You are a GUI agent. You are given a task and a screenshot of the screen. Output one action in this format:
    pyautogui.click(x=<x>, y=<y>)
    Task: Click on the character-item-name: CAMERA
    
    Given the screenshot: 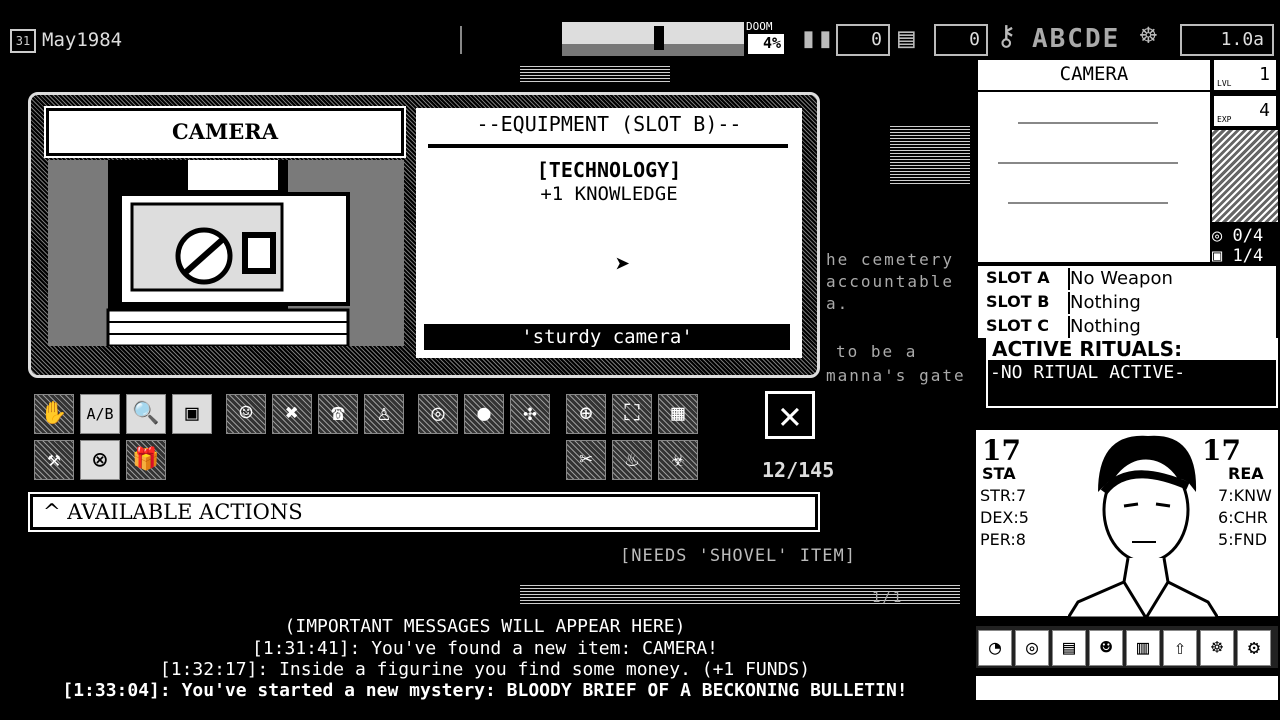 What is the action you would take?
    pyautogui.click(x=1094, y=75)
    